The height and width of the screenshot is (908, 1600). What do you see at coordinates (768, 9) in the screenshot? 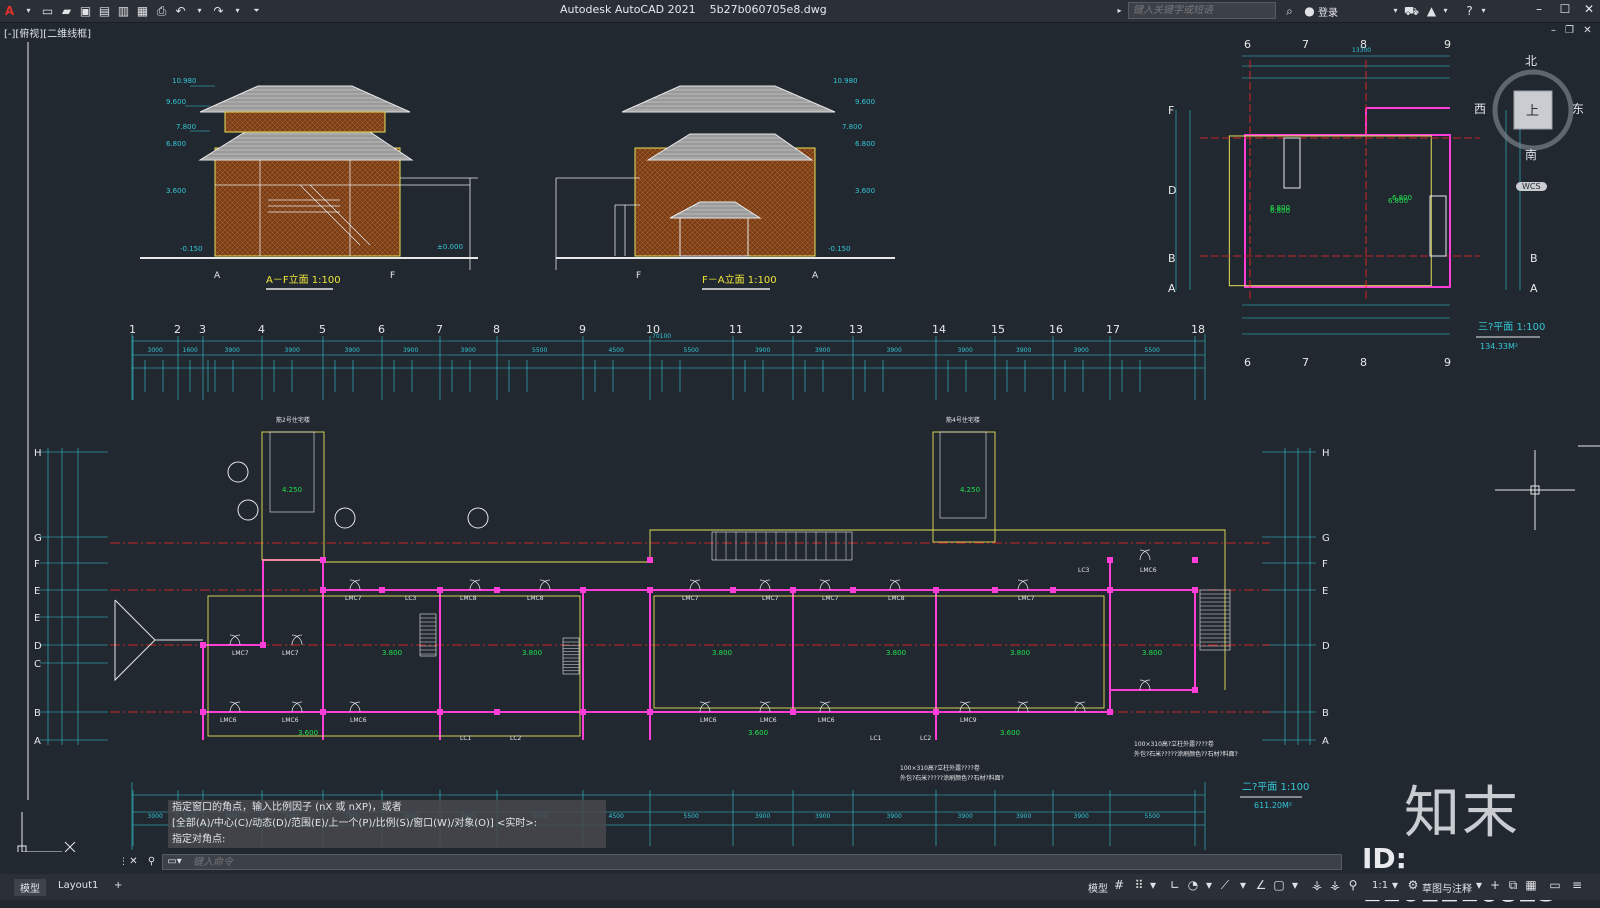
I see `file-name: 5b27b060705e8.dwg` at bounding box center [768, 9].